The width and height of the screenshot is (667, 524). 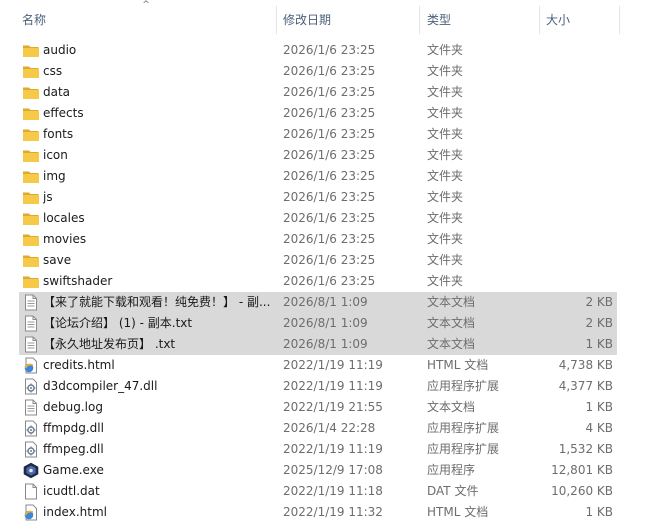 What do you see at coordinates (318, 92) in the screenshot?
I see `file-row: data 2026/1/6 23:25 文件夹` at bounding box center [318, 92].